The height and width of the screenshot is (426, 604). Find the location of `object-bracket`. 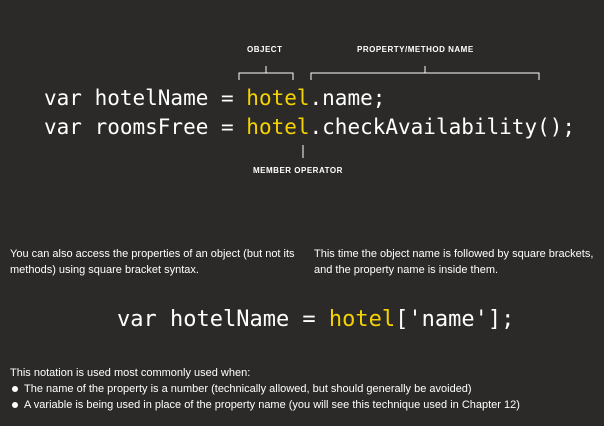

object-bracket is located at coordinates (266, 73).